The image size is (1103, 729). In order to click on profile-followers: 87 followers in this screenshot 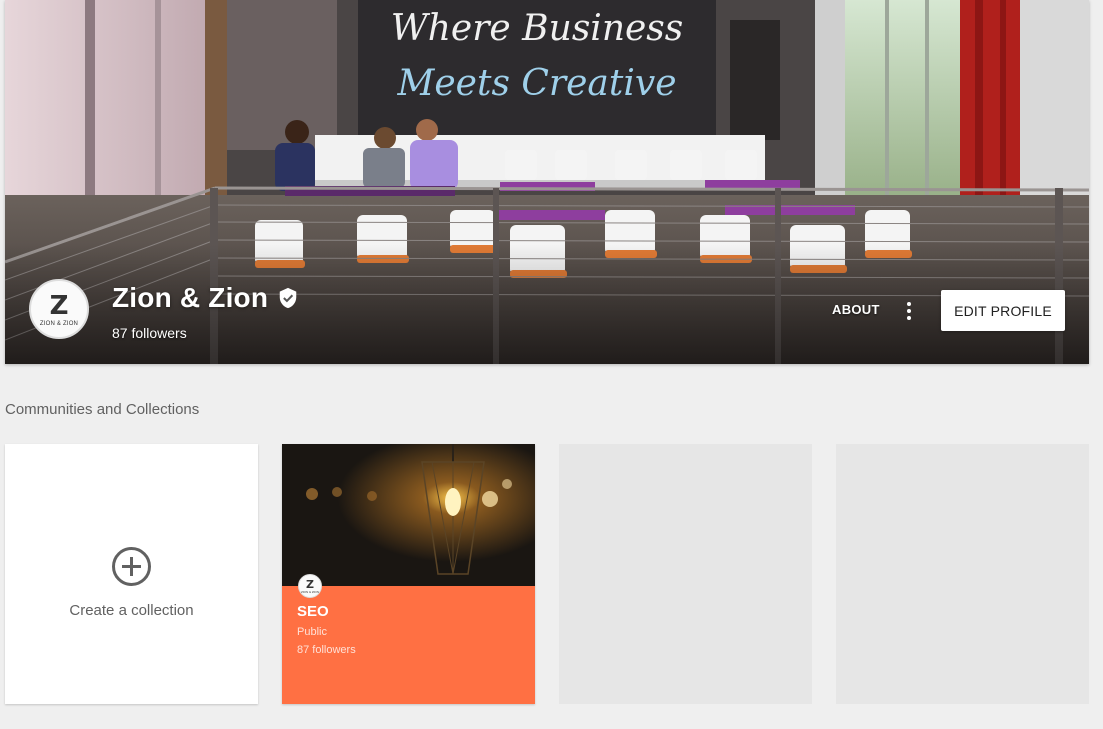, I will do `click(149, 333)`.